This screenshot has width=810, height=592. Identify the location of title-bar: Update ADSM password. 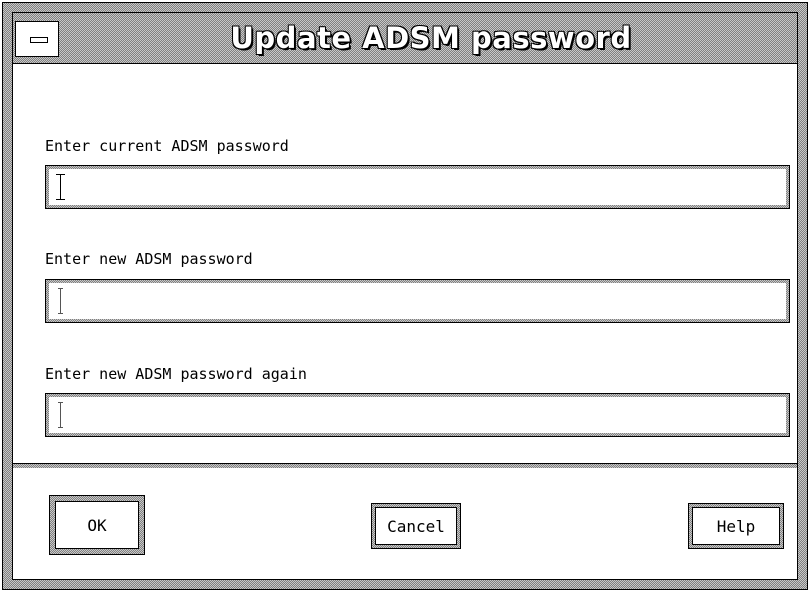
(405, 38).